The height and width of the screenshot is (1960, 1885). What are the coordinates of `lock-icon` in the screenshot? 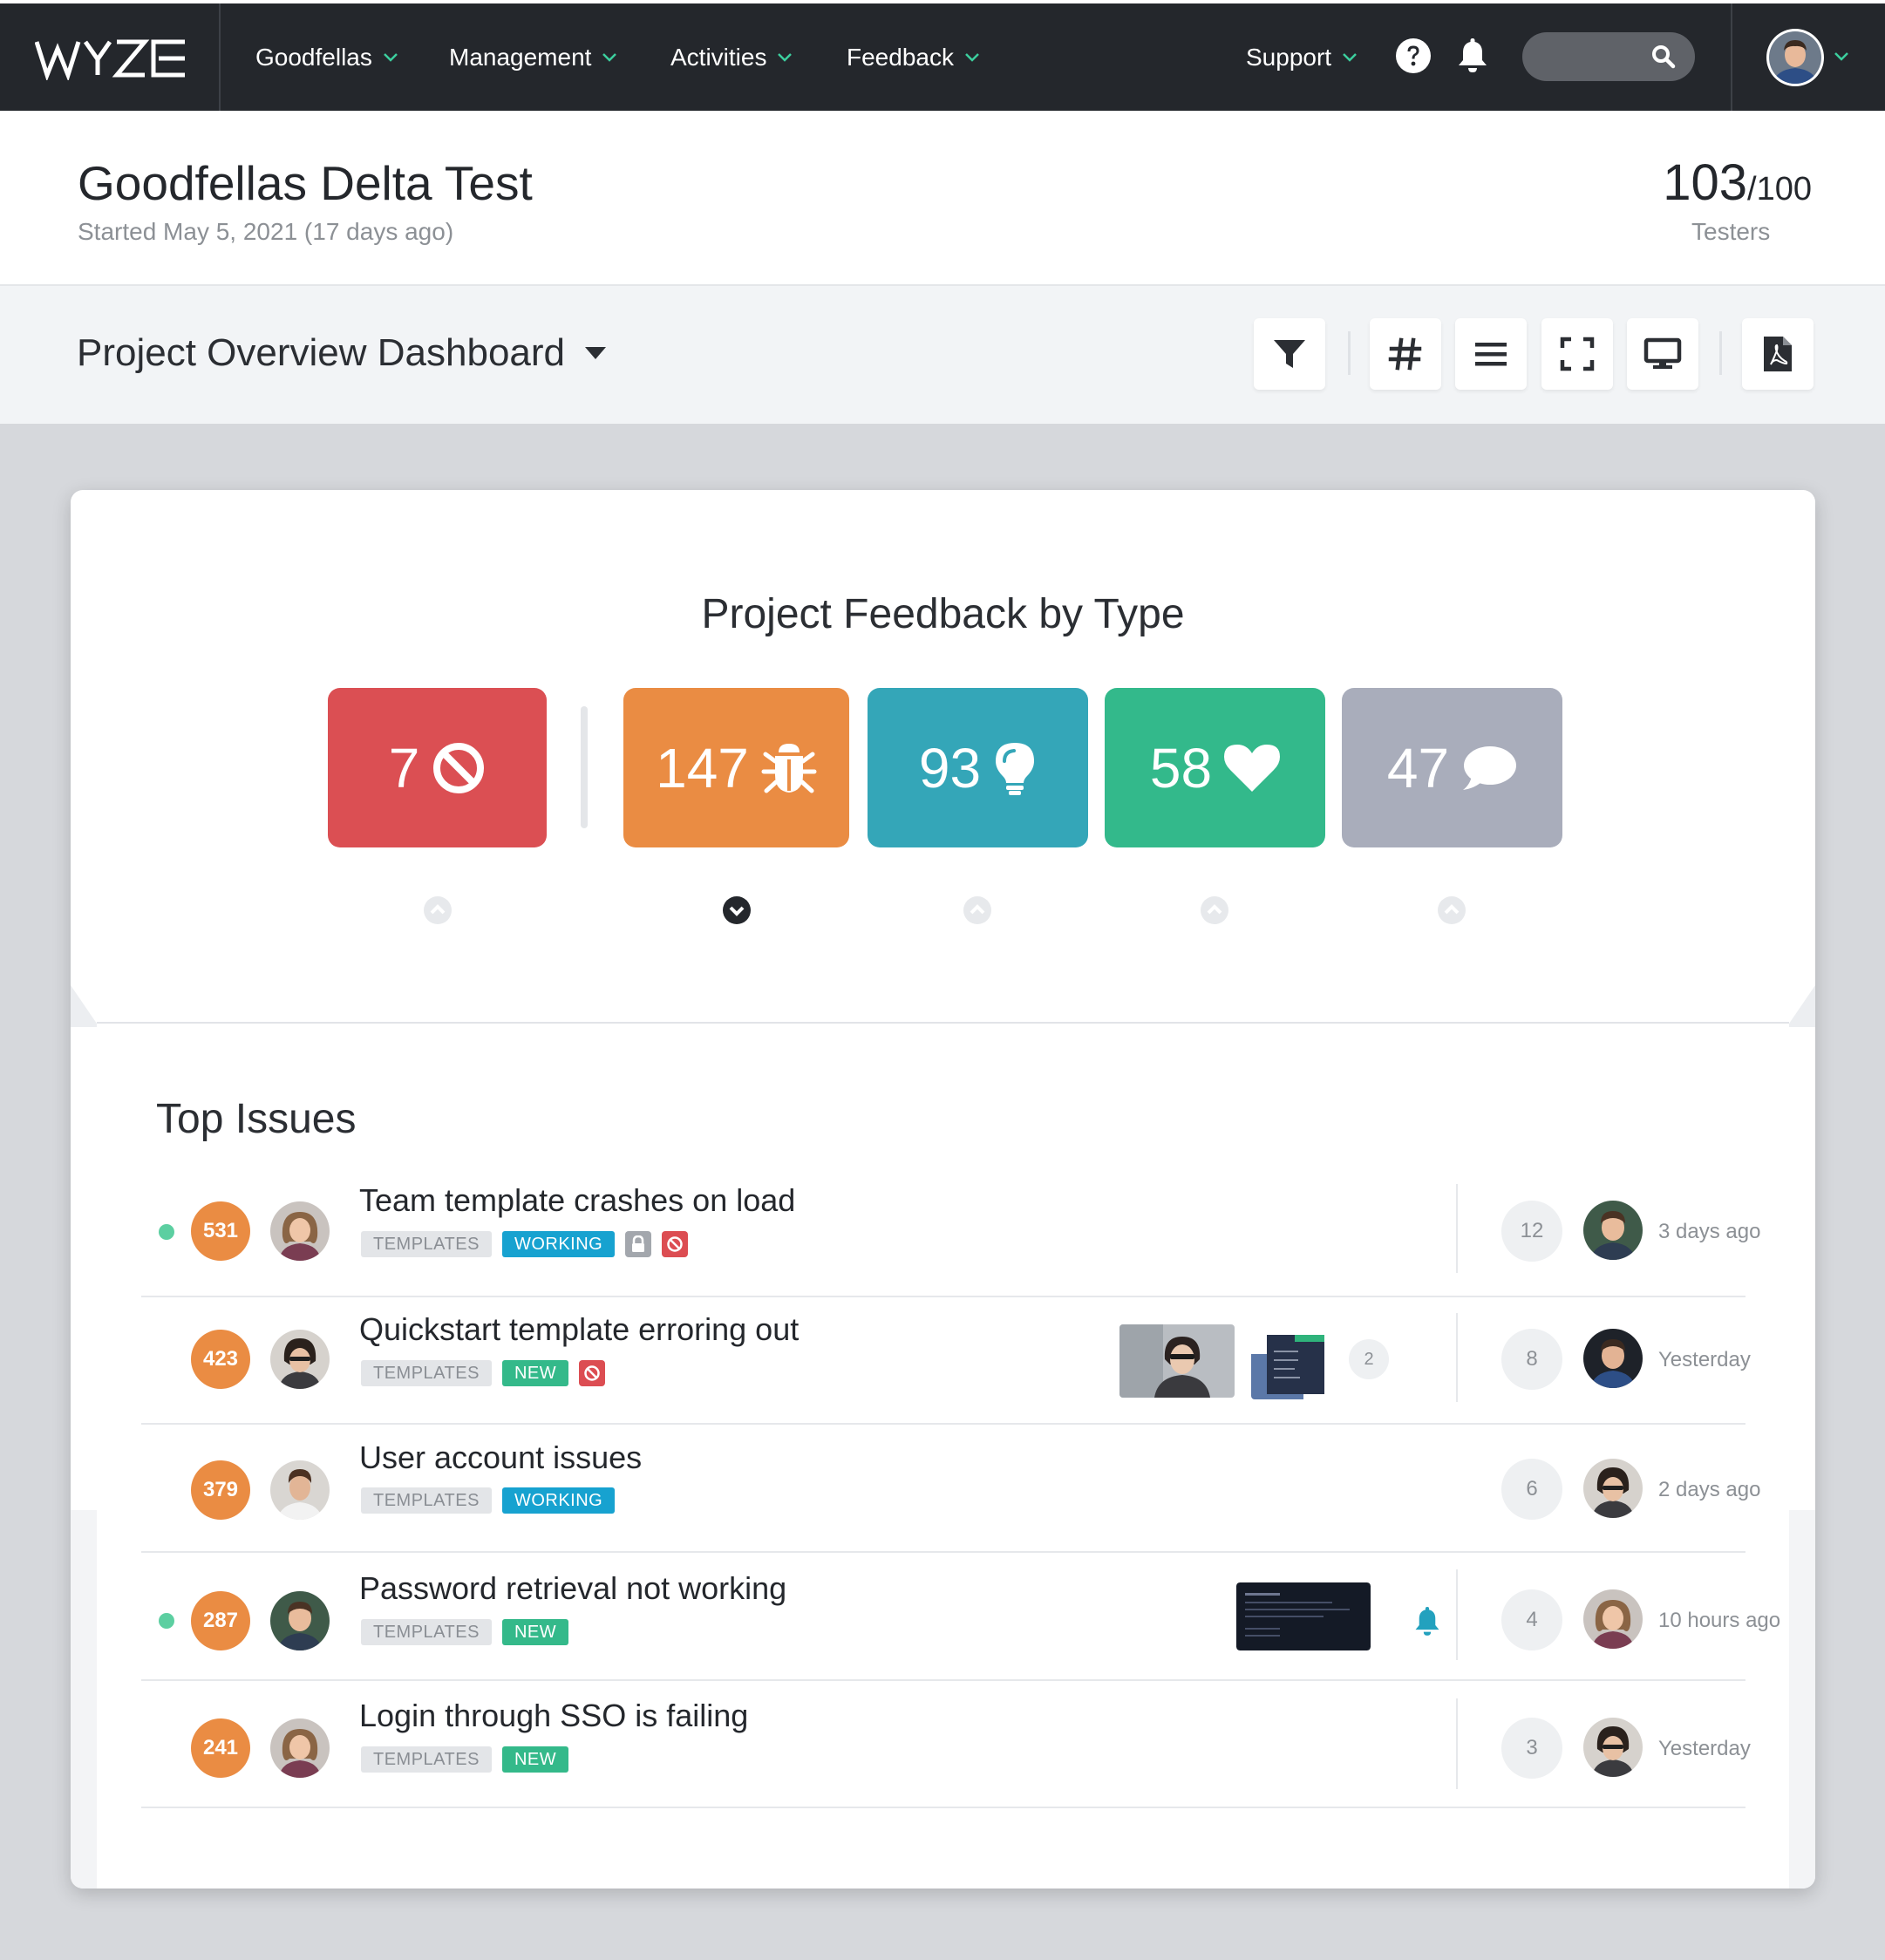 It's located at (638, 1244).